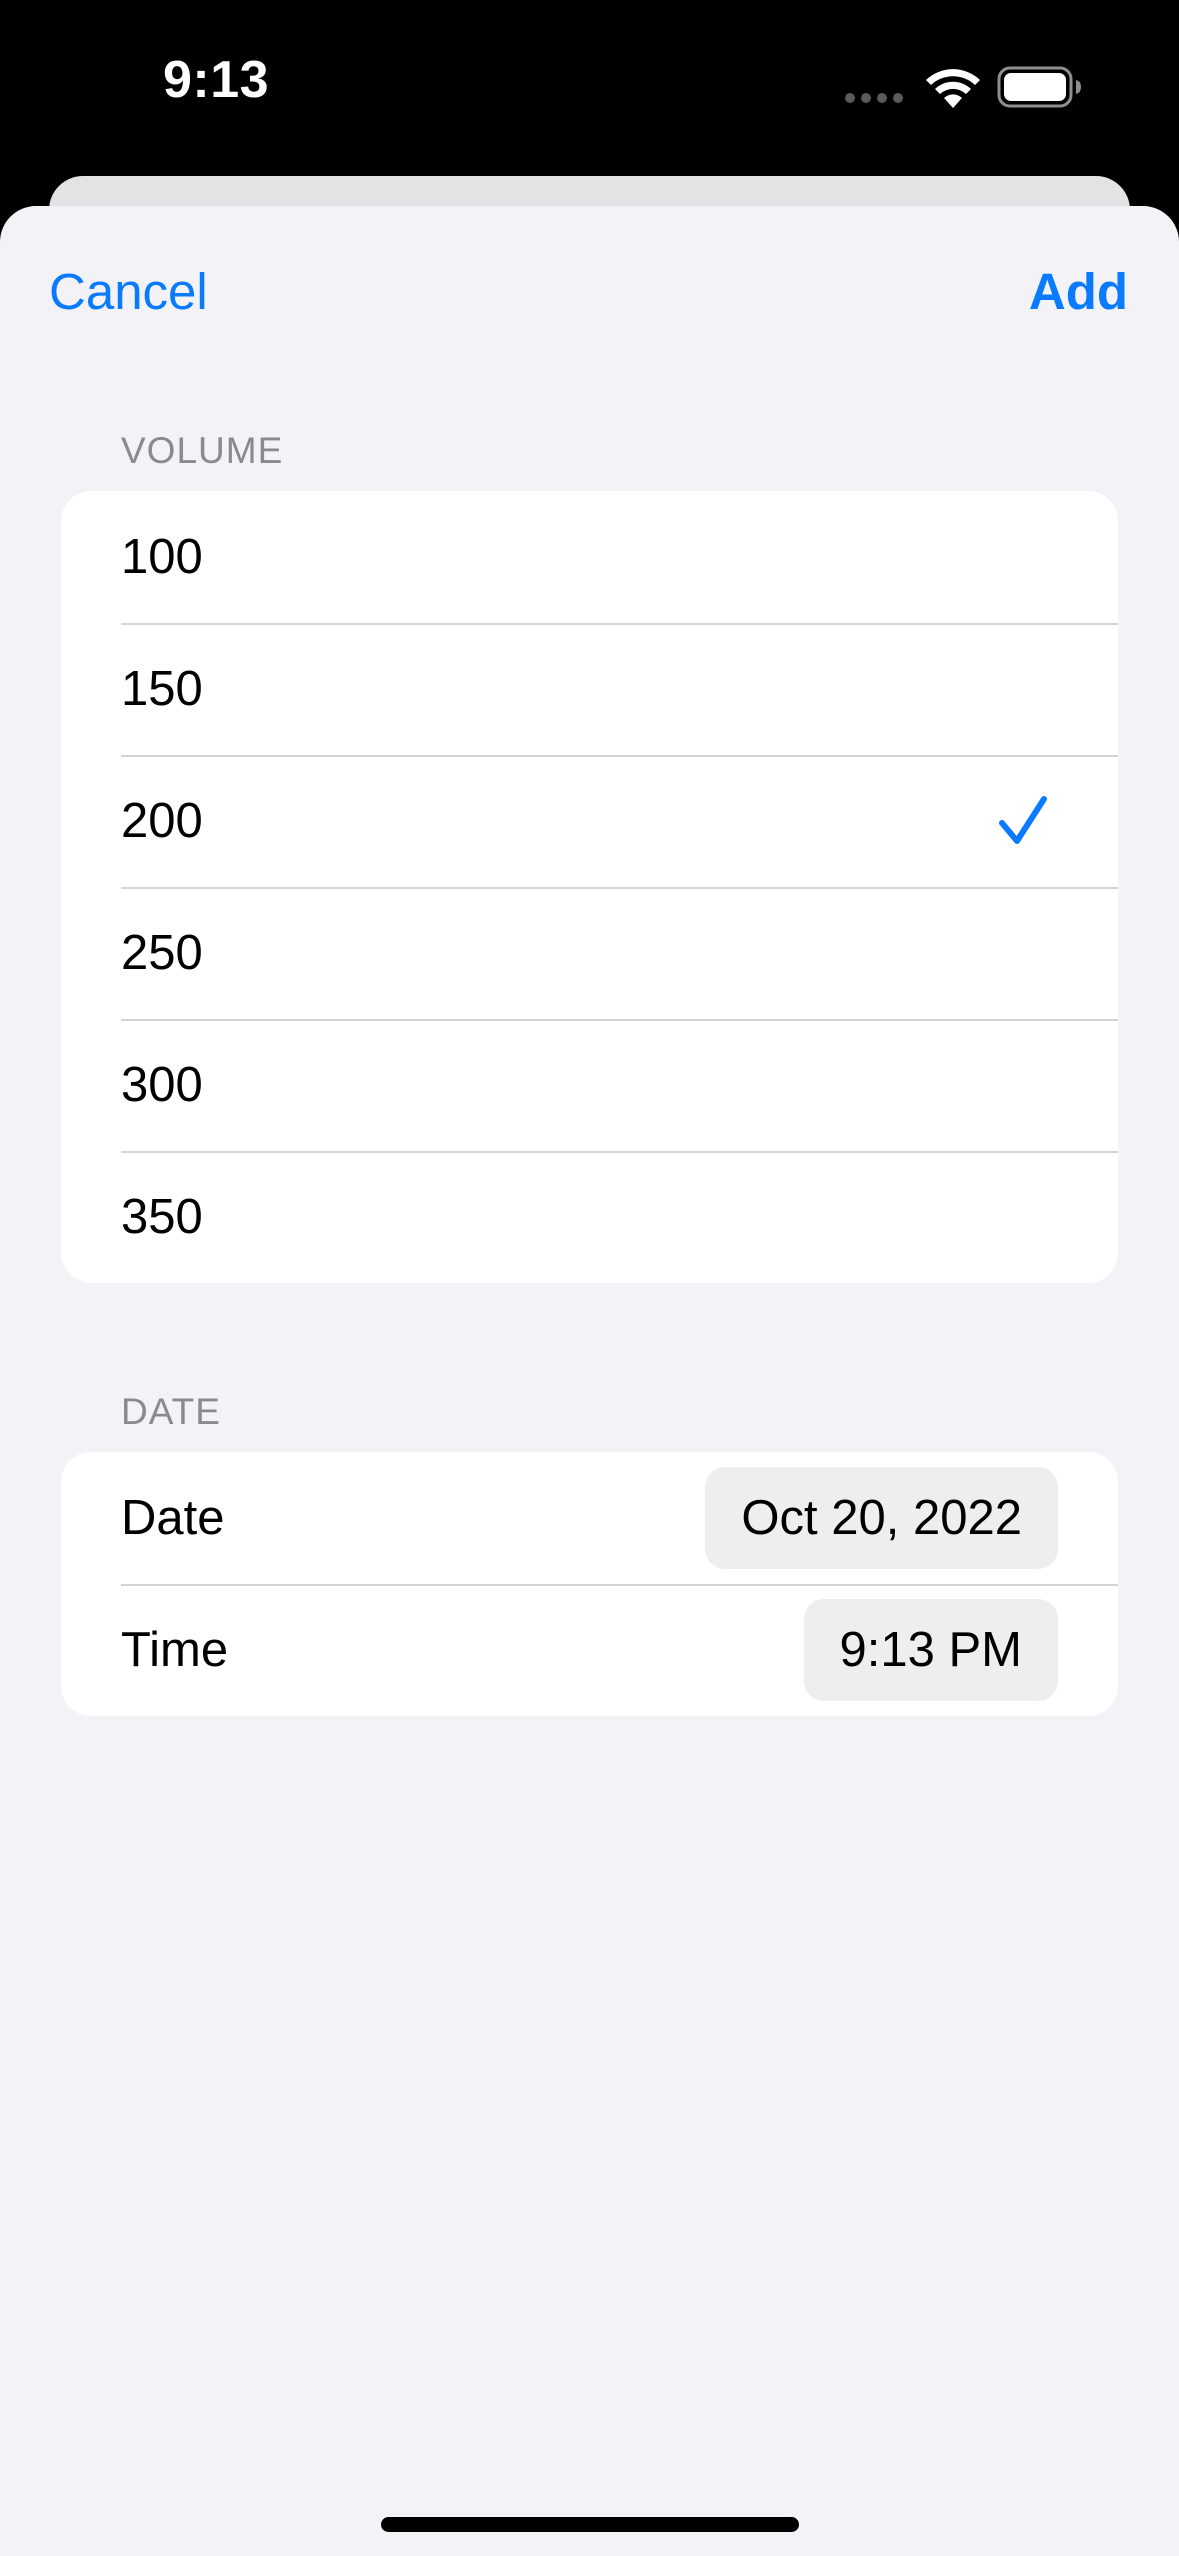  I want to click on battery-icon, so click(1039, 87).